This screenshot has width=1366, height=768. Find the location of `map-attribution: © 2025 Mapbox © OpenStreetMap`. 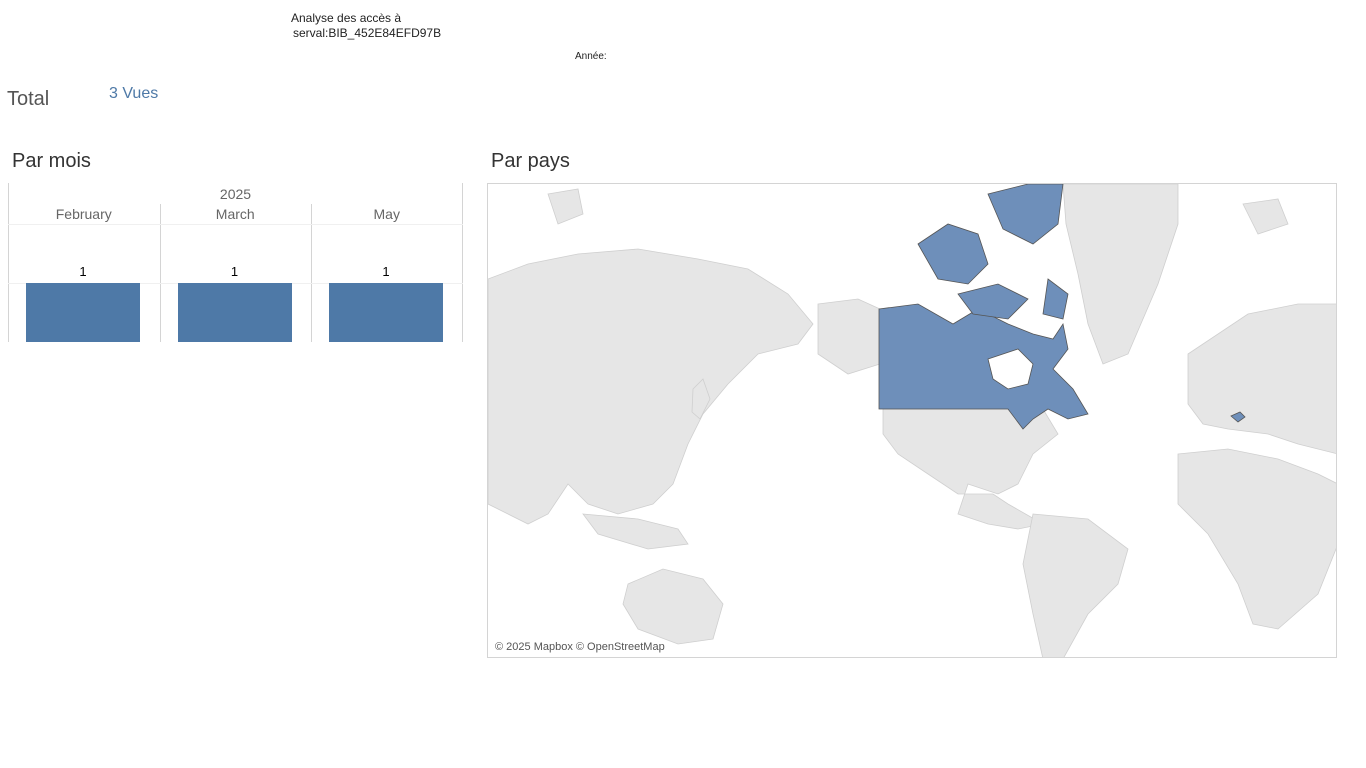

map-attribution: © 2025 Mapbox © OpenStreetMap is located at coordinates (580, 647).